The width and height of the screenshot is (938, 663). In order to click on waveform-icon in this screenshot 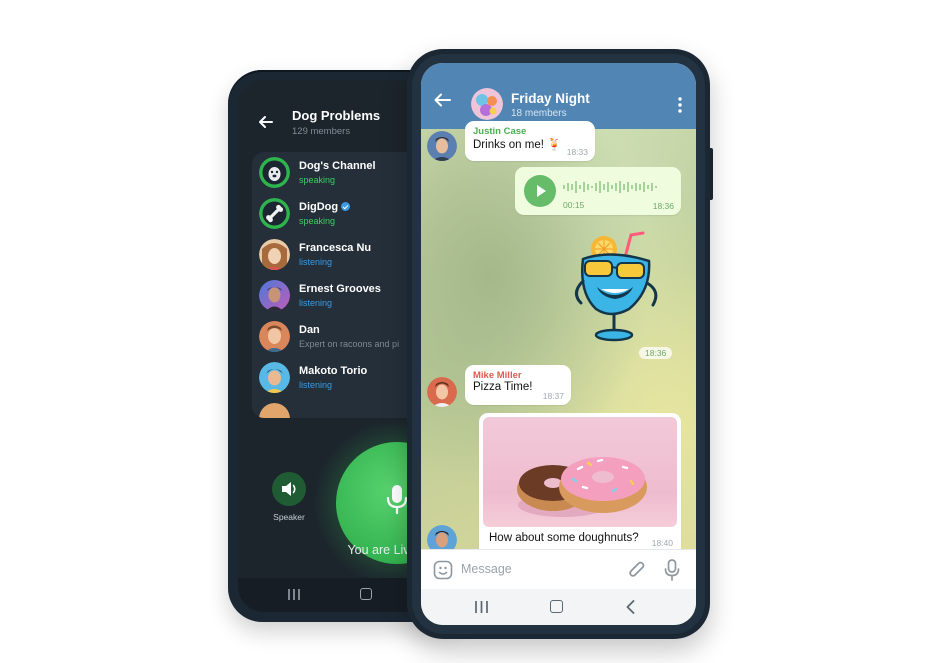, I will do `click(610, 187)`.